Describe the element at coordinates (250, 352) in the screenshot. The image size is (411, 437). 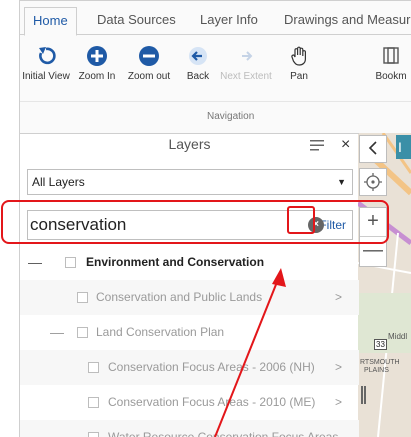
I see `annotation-arrow` at that location.